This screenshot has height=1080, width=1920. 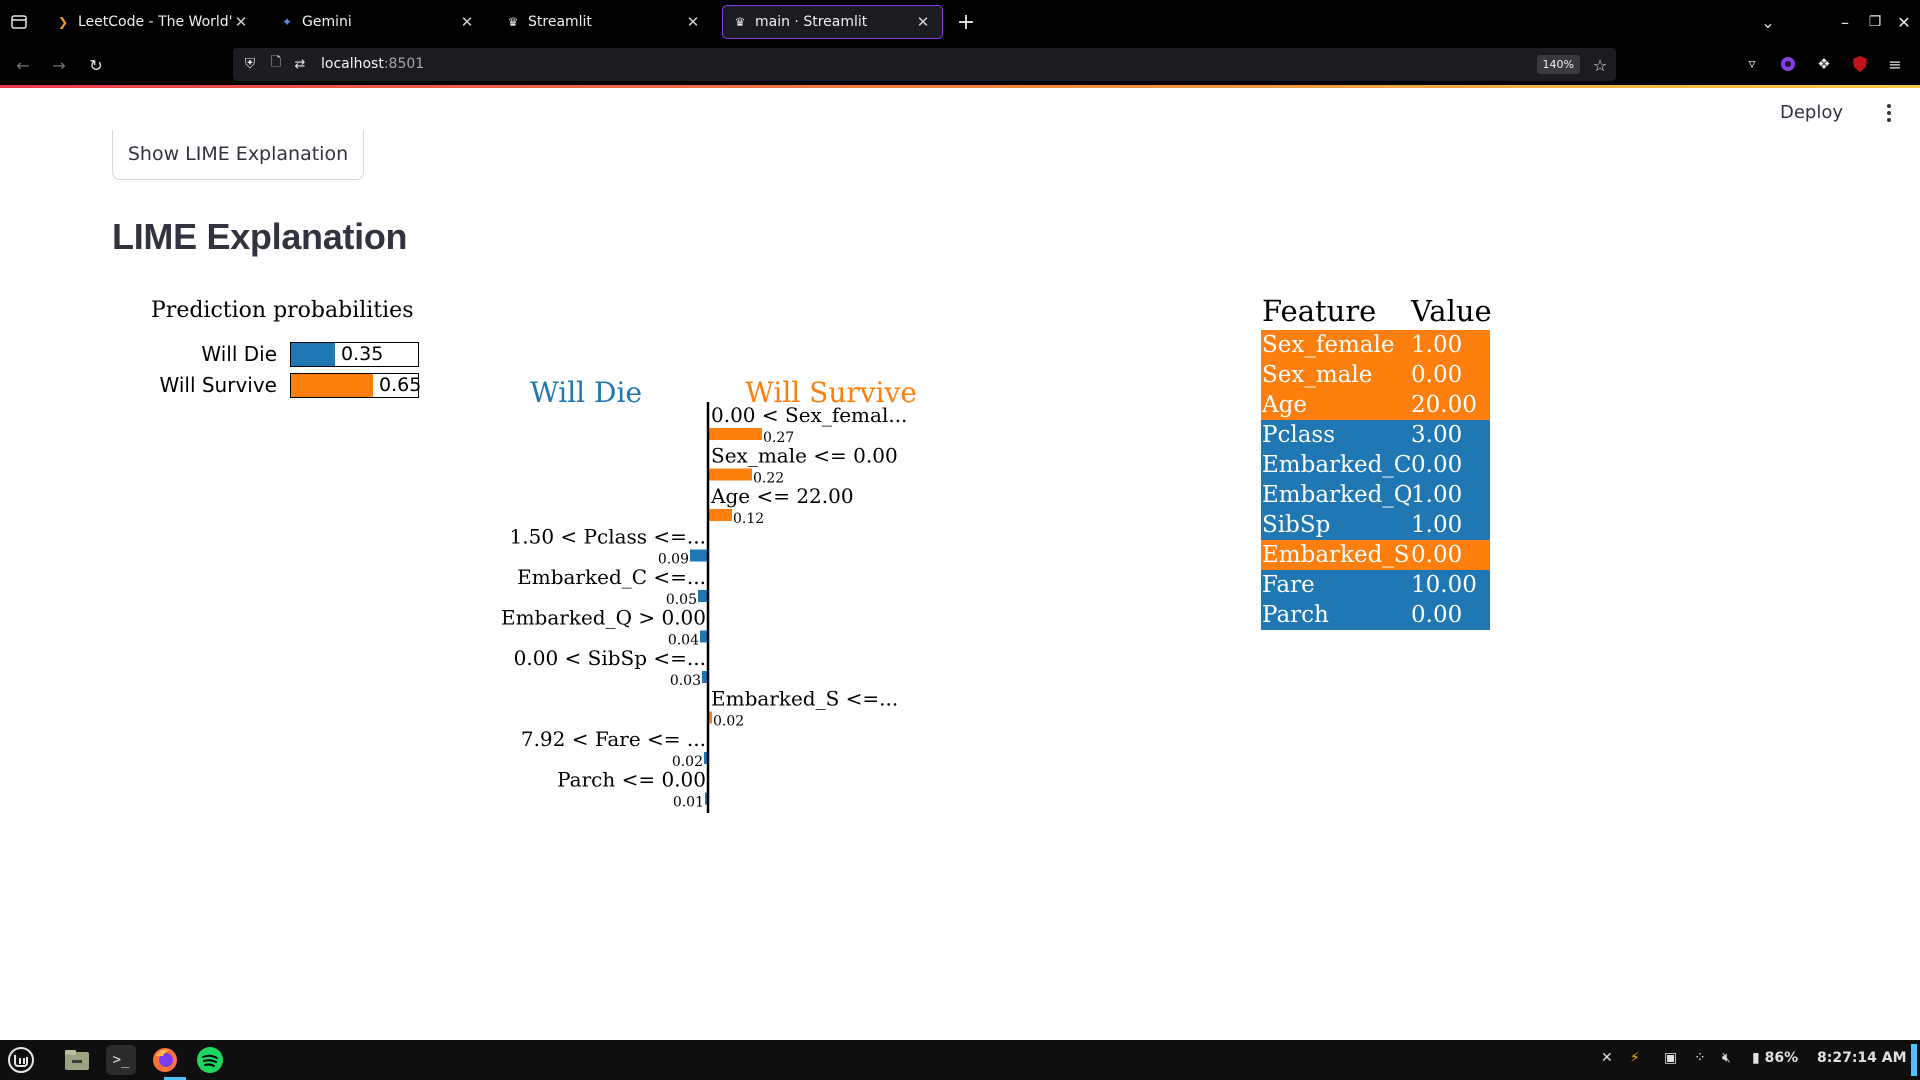 What do you see at coordinates (748, 519) in the screenshot?
I see `feature-weight-value: 0.12` at bounding box center [748, 519].